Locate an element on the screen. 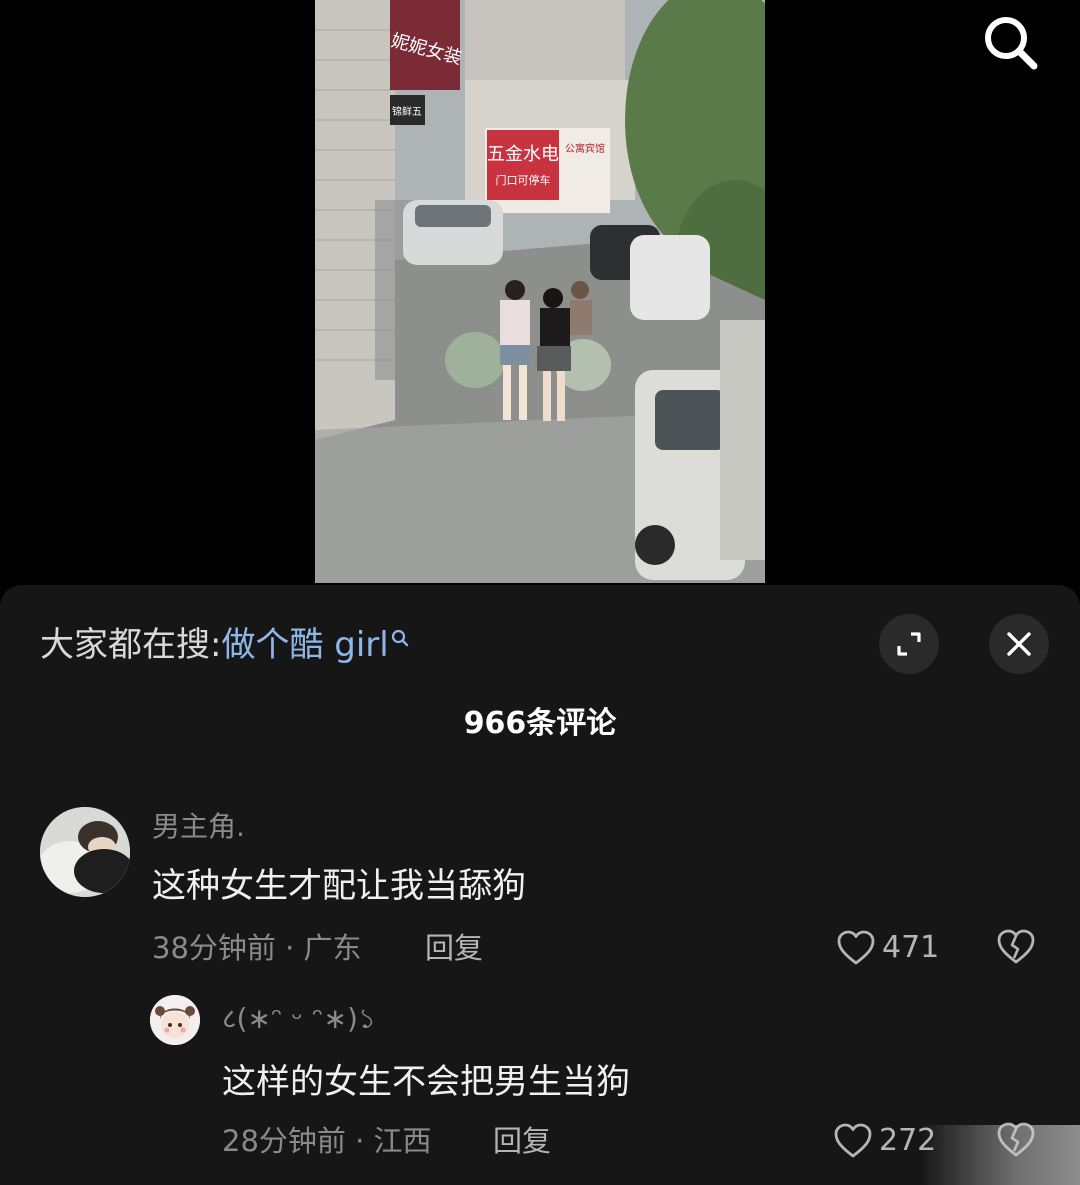 This screenshot has width=1080, height=1185. hot-search-query: 做个酷 girl is located at coordinates (304, 645).